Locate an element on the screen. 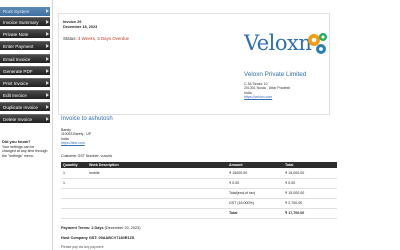 The height and width of the screenshot is (250, 400). sidebar-item-generate-pdf: Generate PDF is located at coordinates (25, 70).